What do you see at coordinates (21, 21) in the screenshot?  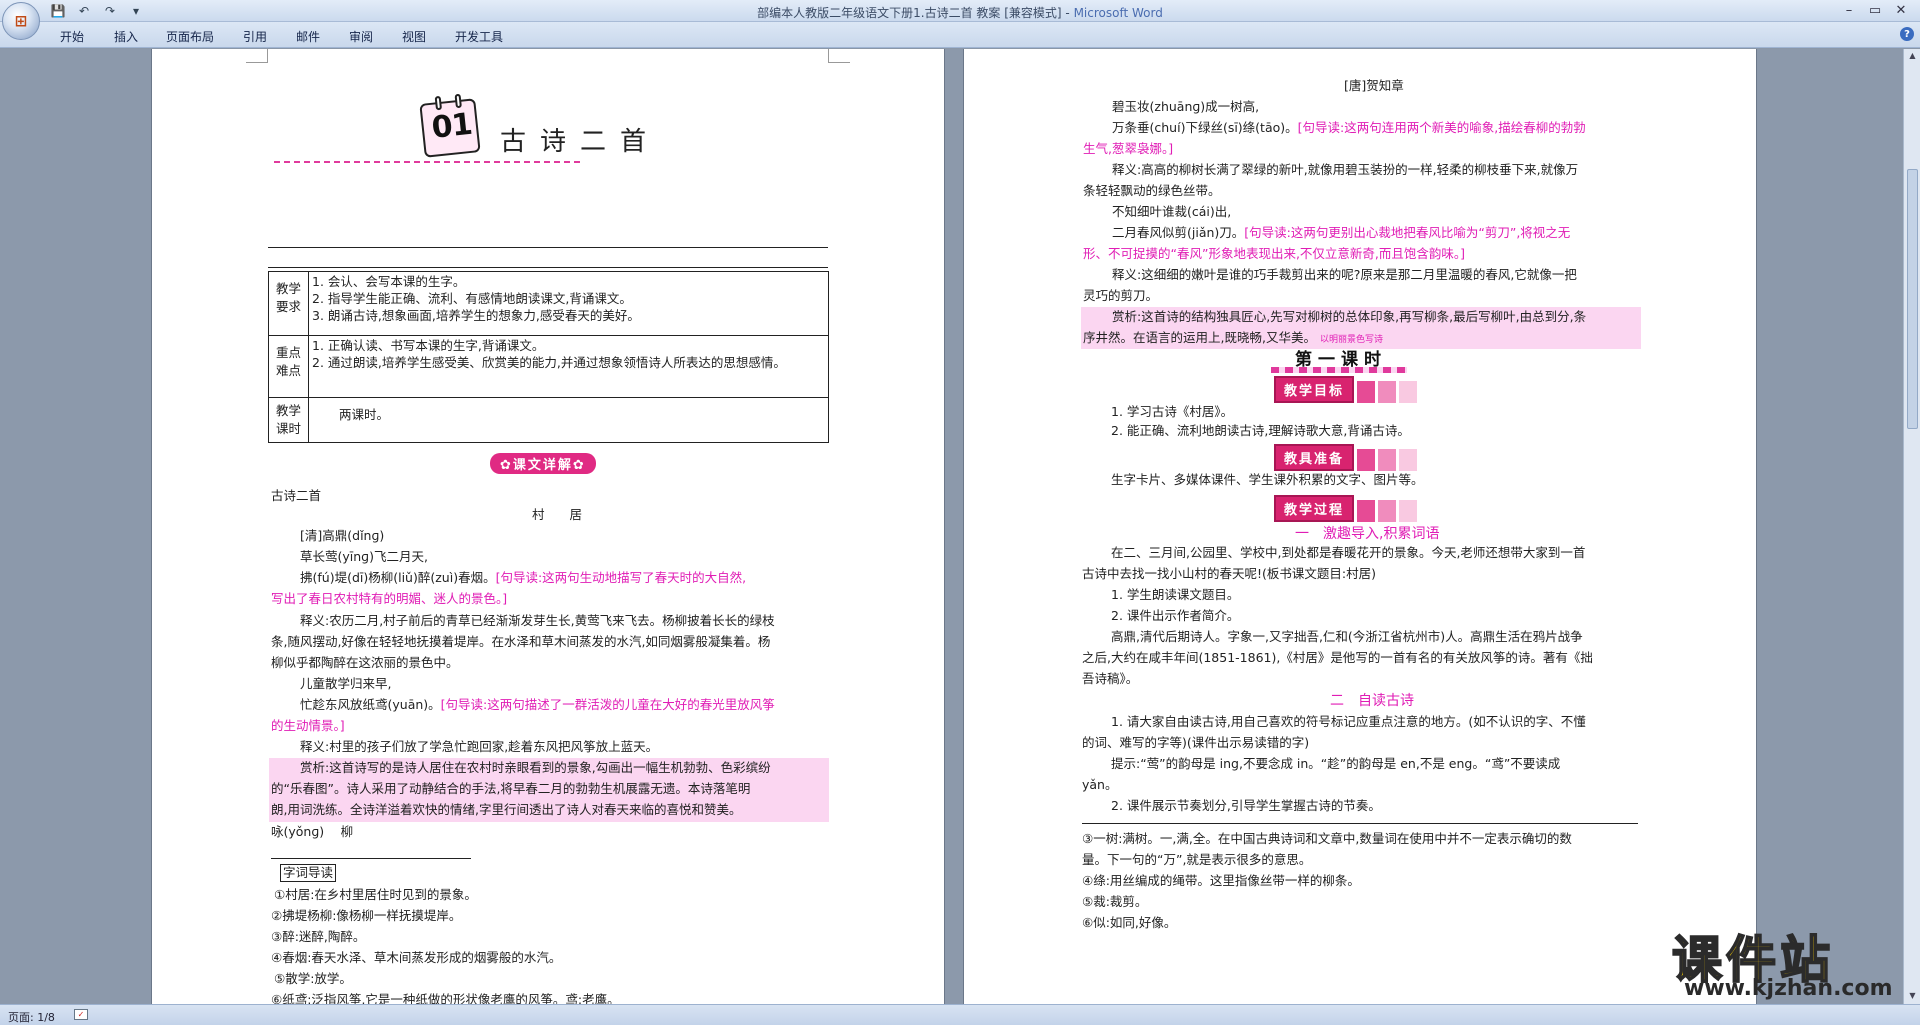 I see `office-button: ⊞` at bounding box center [21, 21].